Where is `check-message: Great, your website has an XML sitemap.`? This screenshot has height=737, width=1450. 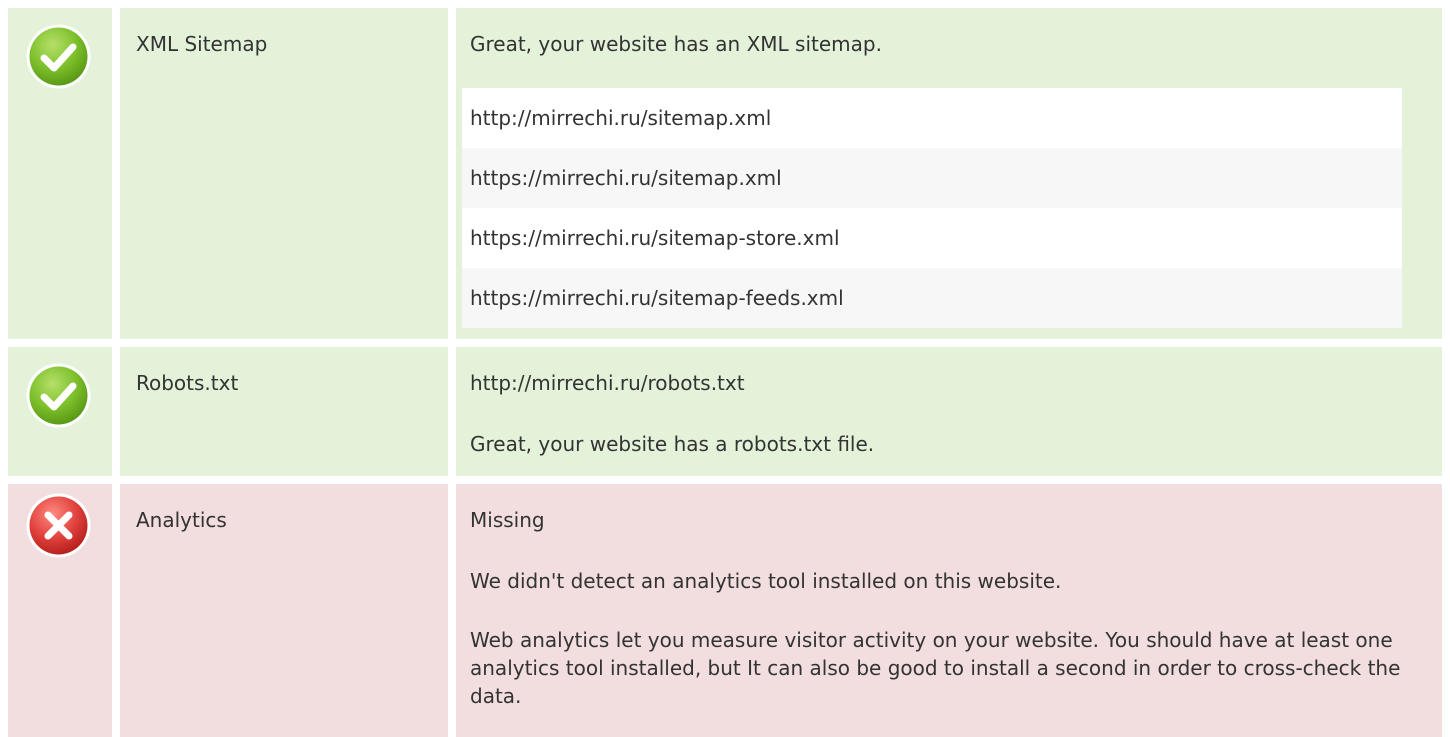
check-message: Great, your website has an XML sitemap. is located at coordinates (676, 44).